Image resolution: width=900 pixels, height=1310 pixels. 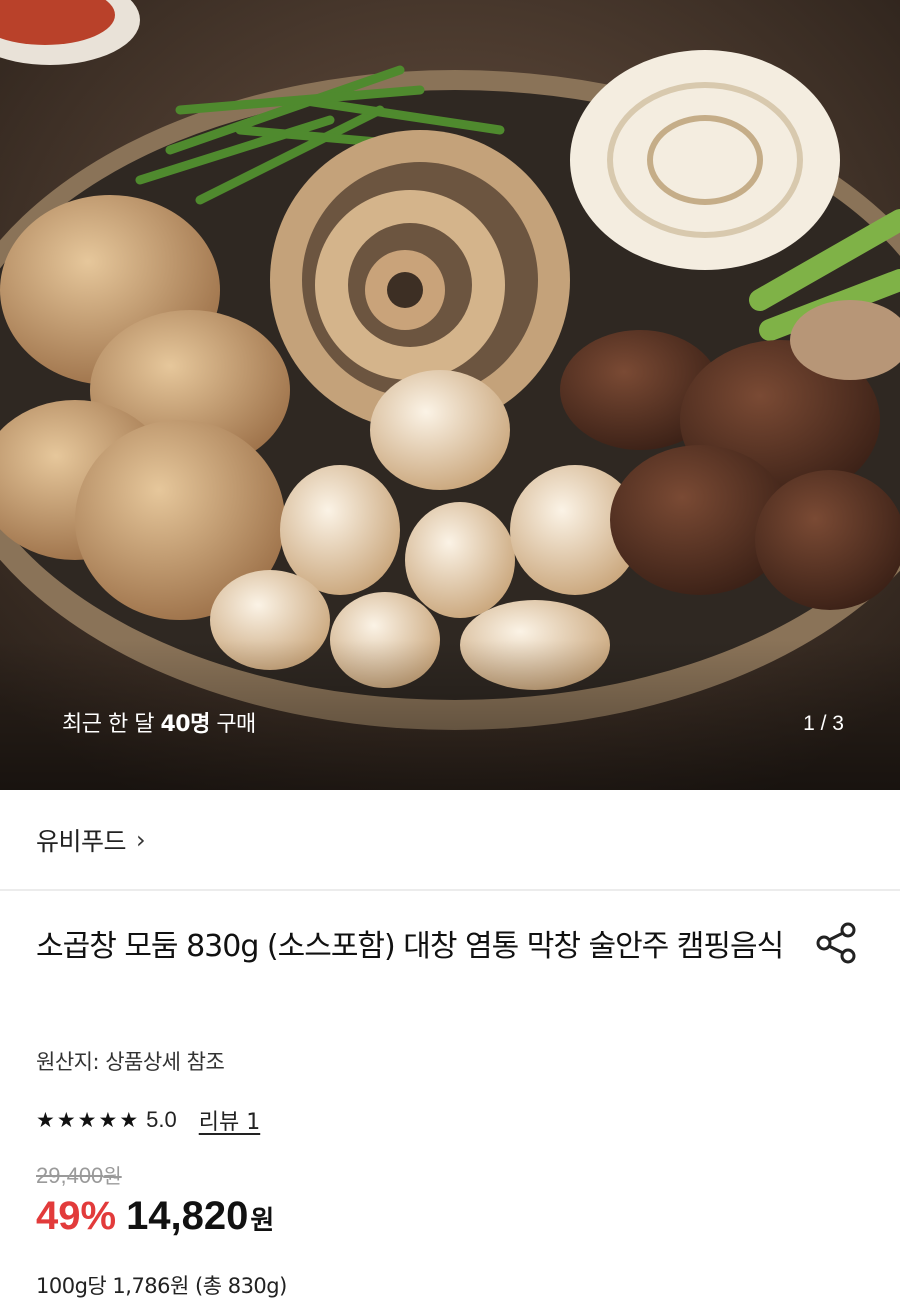 What do you see at coordinates (159, 722) in the screenshot?
I see `recent-purchase-caption: 최근 한 달 40명 구매` at bounding box center [159, 722].